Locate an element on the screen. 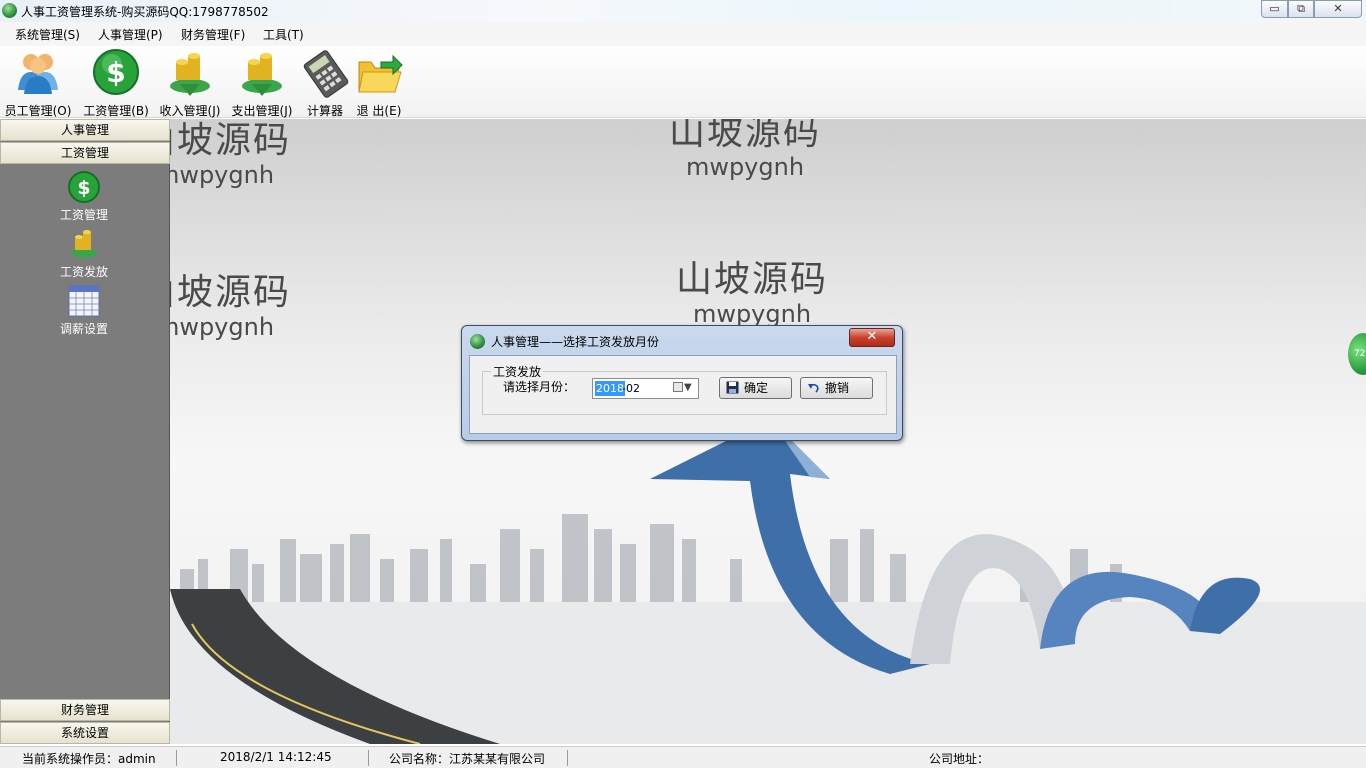  save-icon is located at coordinates (732, 387).